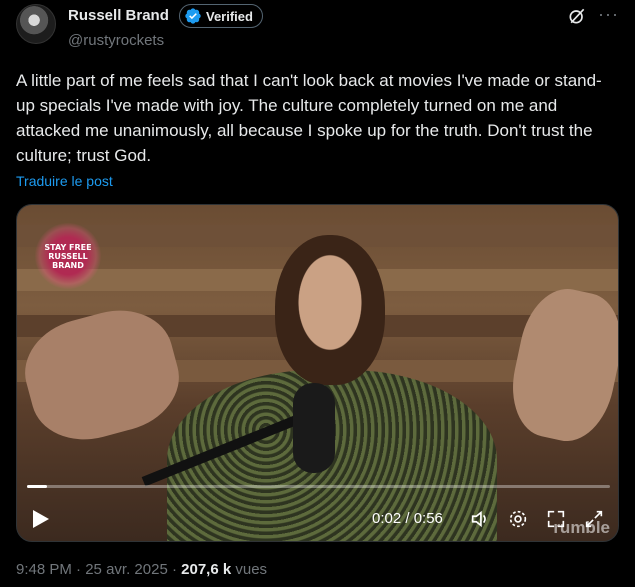 The width and height of the screenshot is (635, 587). Describe the element at coordinates (318, 30) in the screenshot. I see `tweet-header: Russell Brand Verified @rustyrockets ···` at that location.